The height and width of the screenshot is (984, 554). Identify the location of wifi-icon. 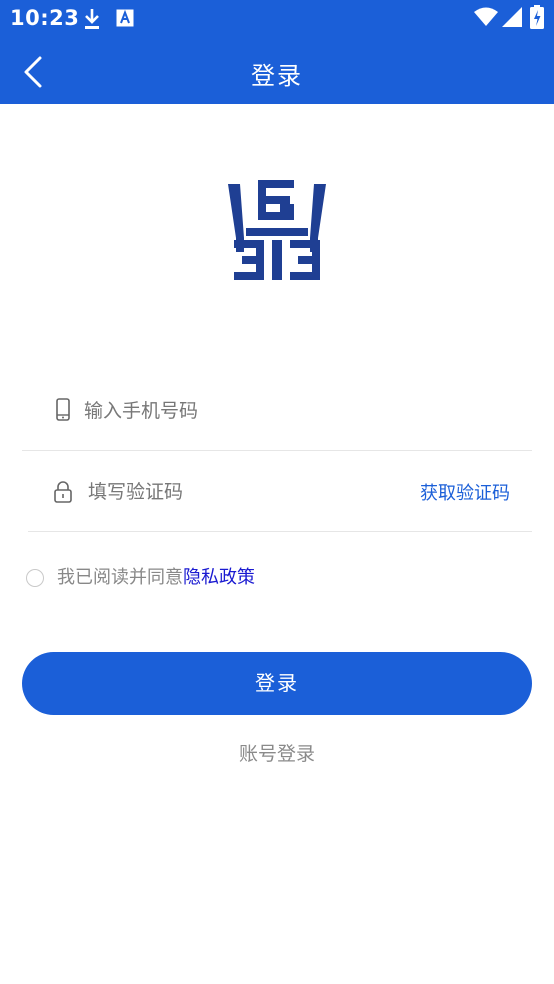
(486, 19).